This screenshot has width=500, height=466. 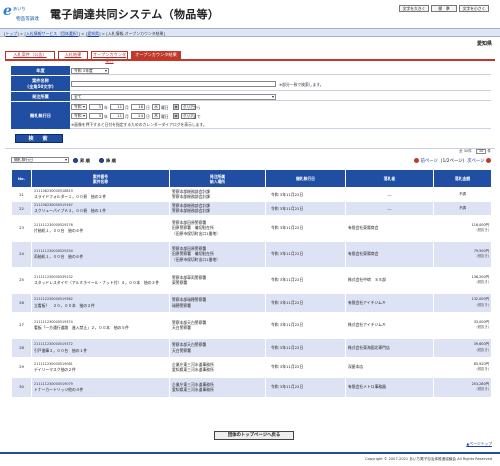 What do you see at coordinates (70, 210) in the screenshot?
I see `case-name-link: スクリューパイプＡ３，００冊 抽の１件` at bounding box center [70, 210].